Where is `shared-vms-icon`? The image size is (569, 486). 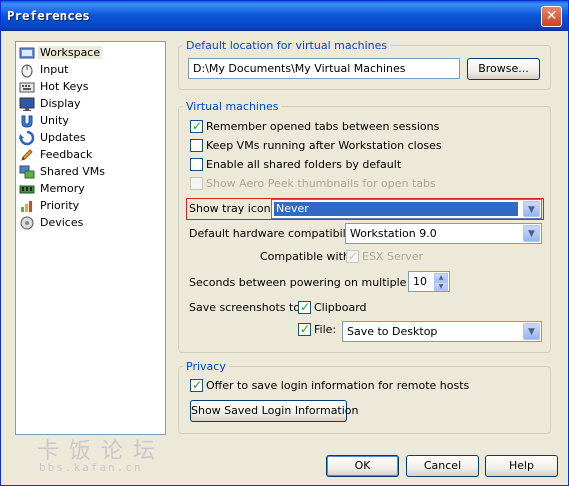 shared-vms-icon is located at coordinates (27, 172).